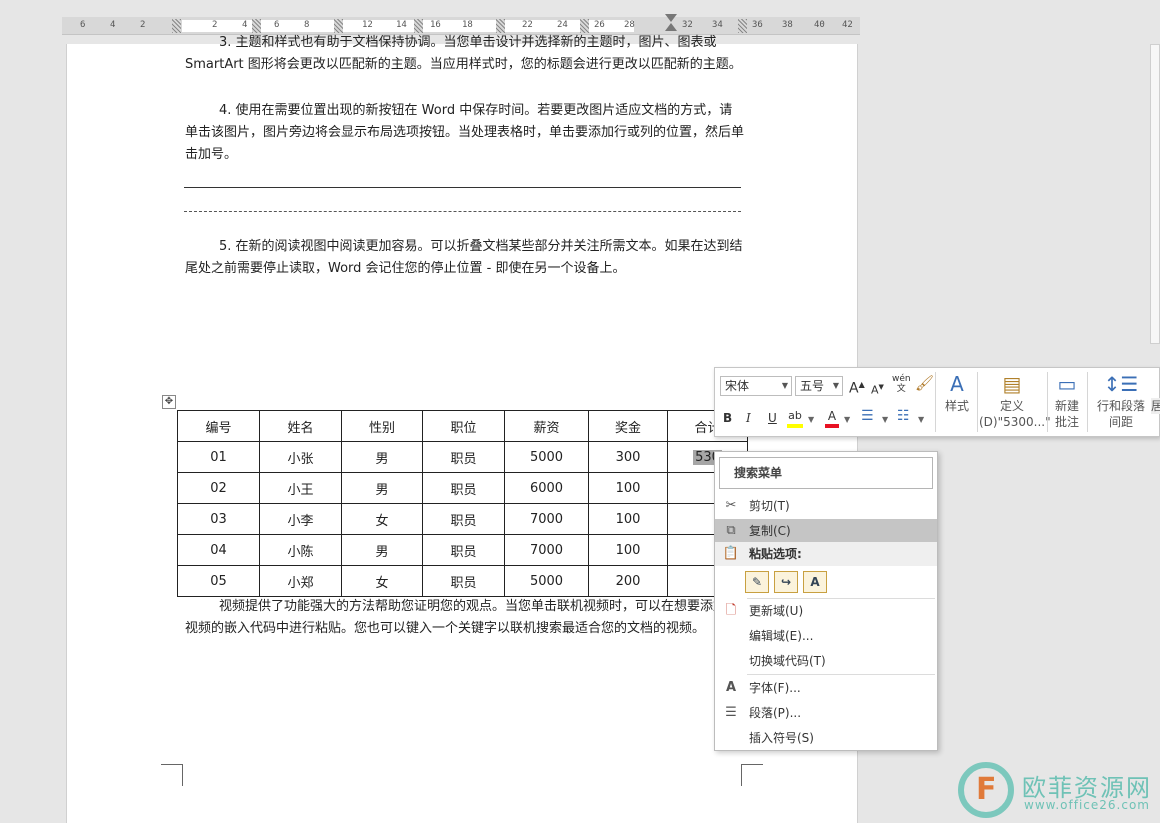 The image size is (1160, 823). I want to click on ruler-label: 14, so click(401, 25).